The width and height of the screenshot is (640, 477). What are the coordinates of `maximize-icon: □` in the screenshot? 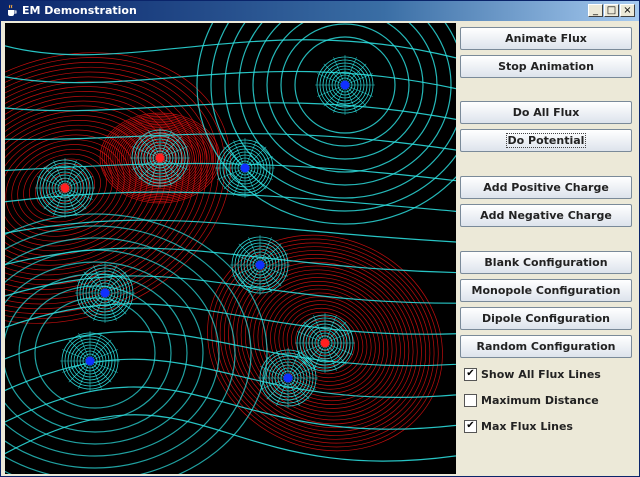 It's located at (611, 10).